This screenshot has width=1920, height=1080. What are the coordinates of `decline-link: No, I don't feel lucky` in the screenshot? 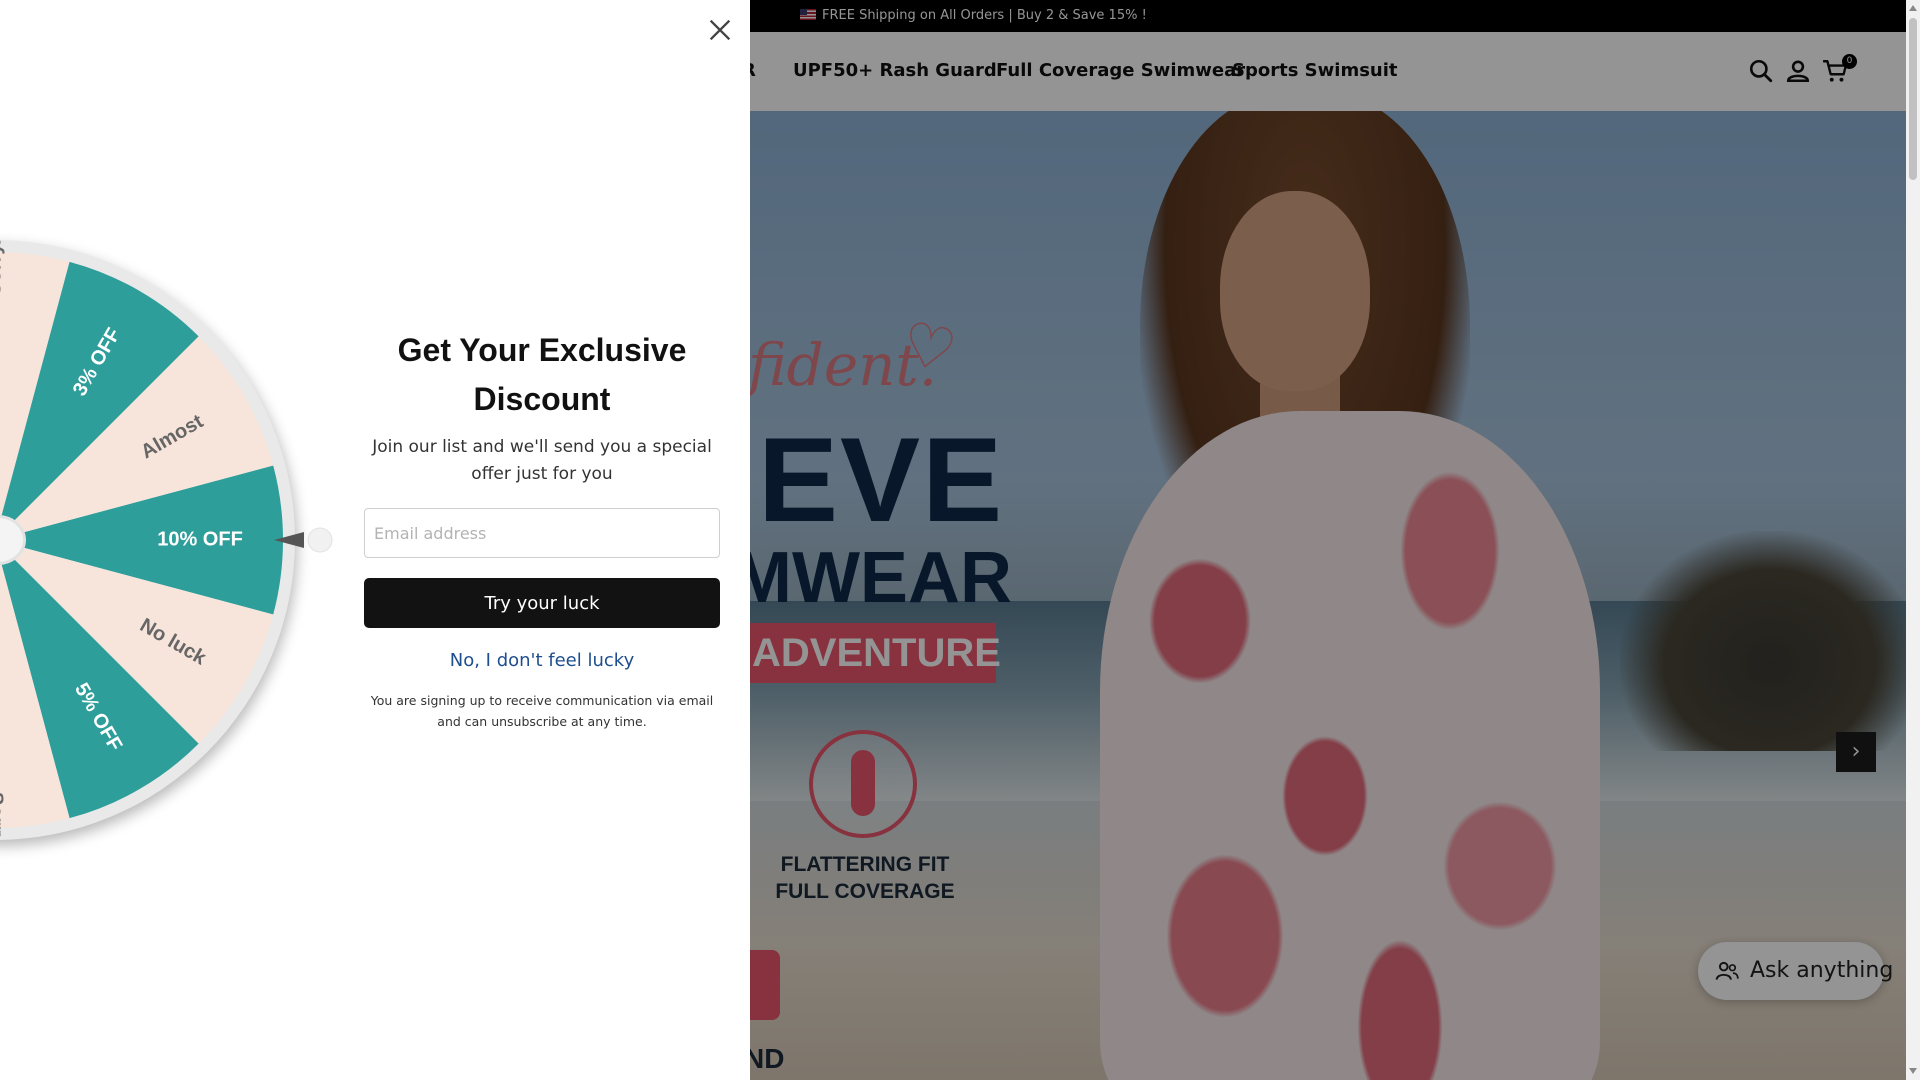 It's located at (542, 661).